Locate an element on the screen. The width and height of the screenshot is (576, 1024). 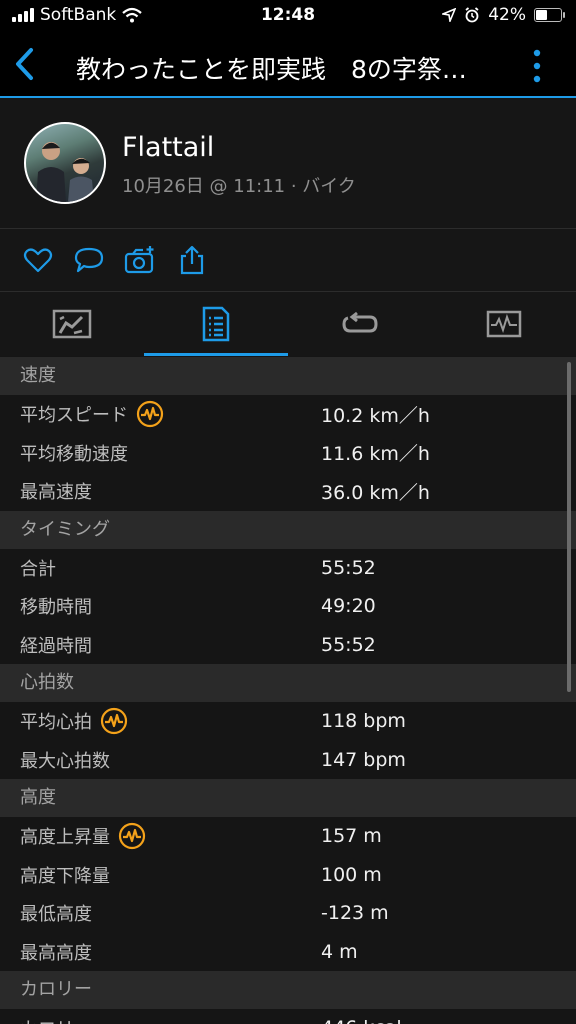
stat-row: 合計 55:52 is located at coordinates (288, 567).